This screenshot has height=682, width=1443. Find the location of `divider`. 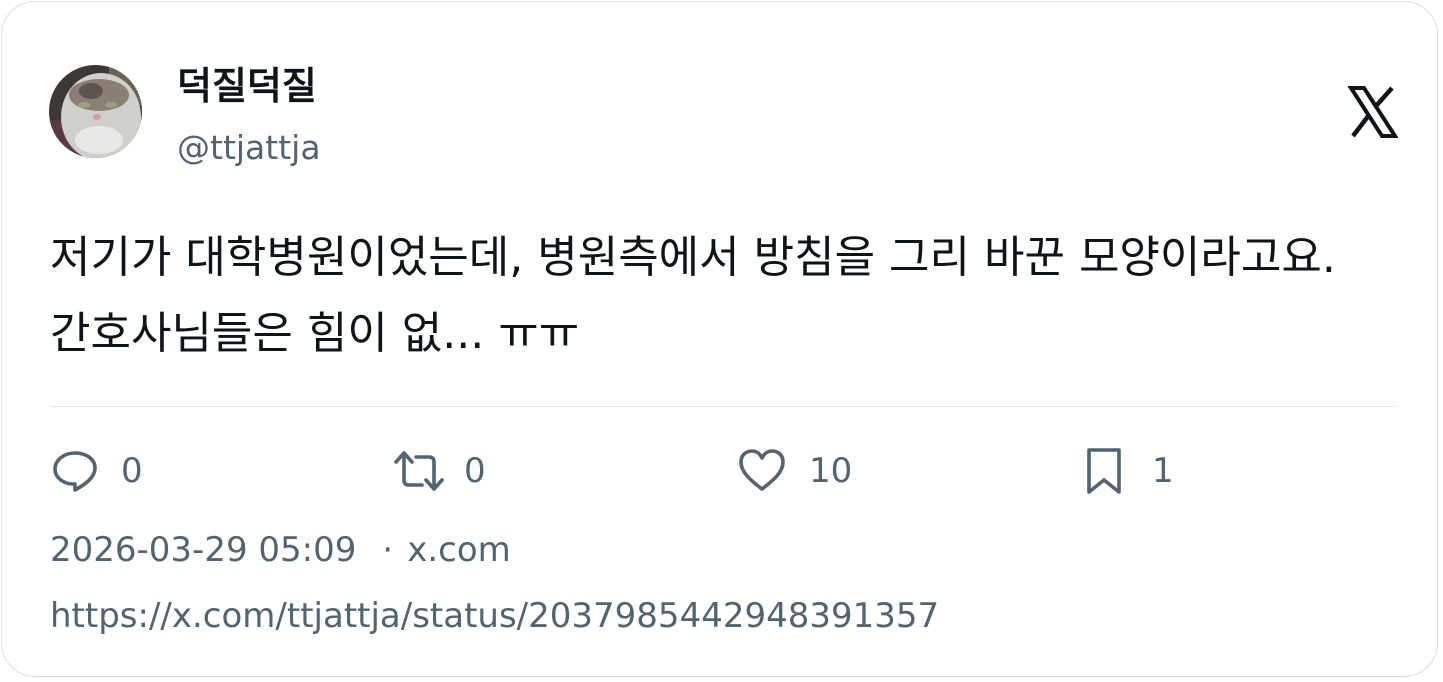

divider is located at coordinates (723, 406).